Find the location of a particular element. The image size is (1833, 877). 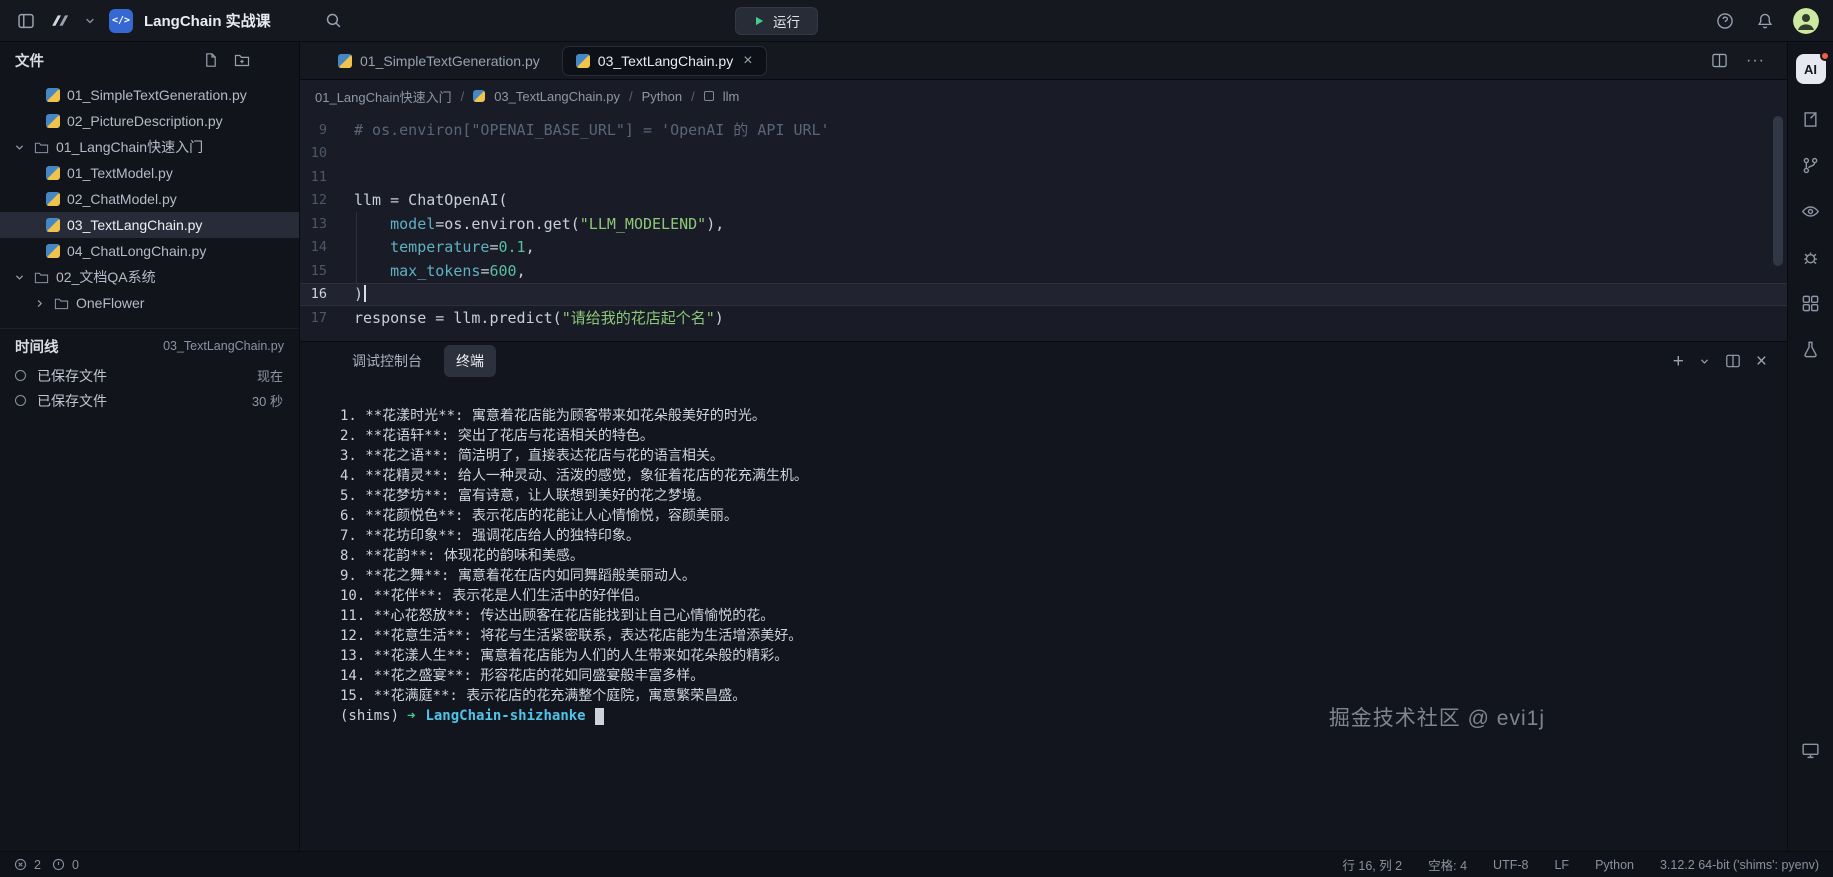

editor-tab-03-textlangchain: 03_TextLangChain.py × is located at coordinates (664, 60).